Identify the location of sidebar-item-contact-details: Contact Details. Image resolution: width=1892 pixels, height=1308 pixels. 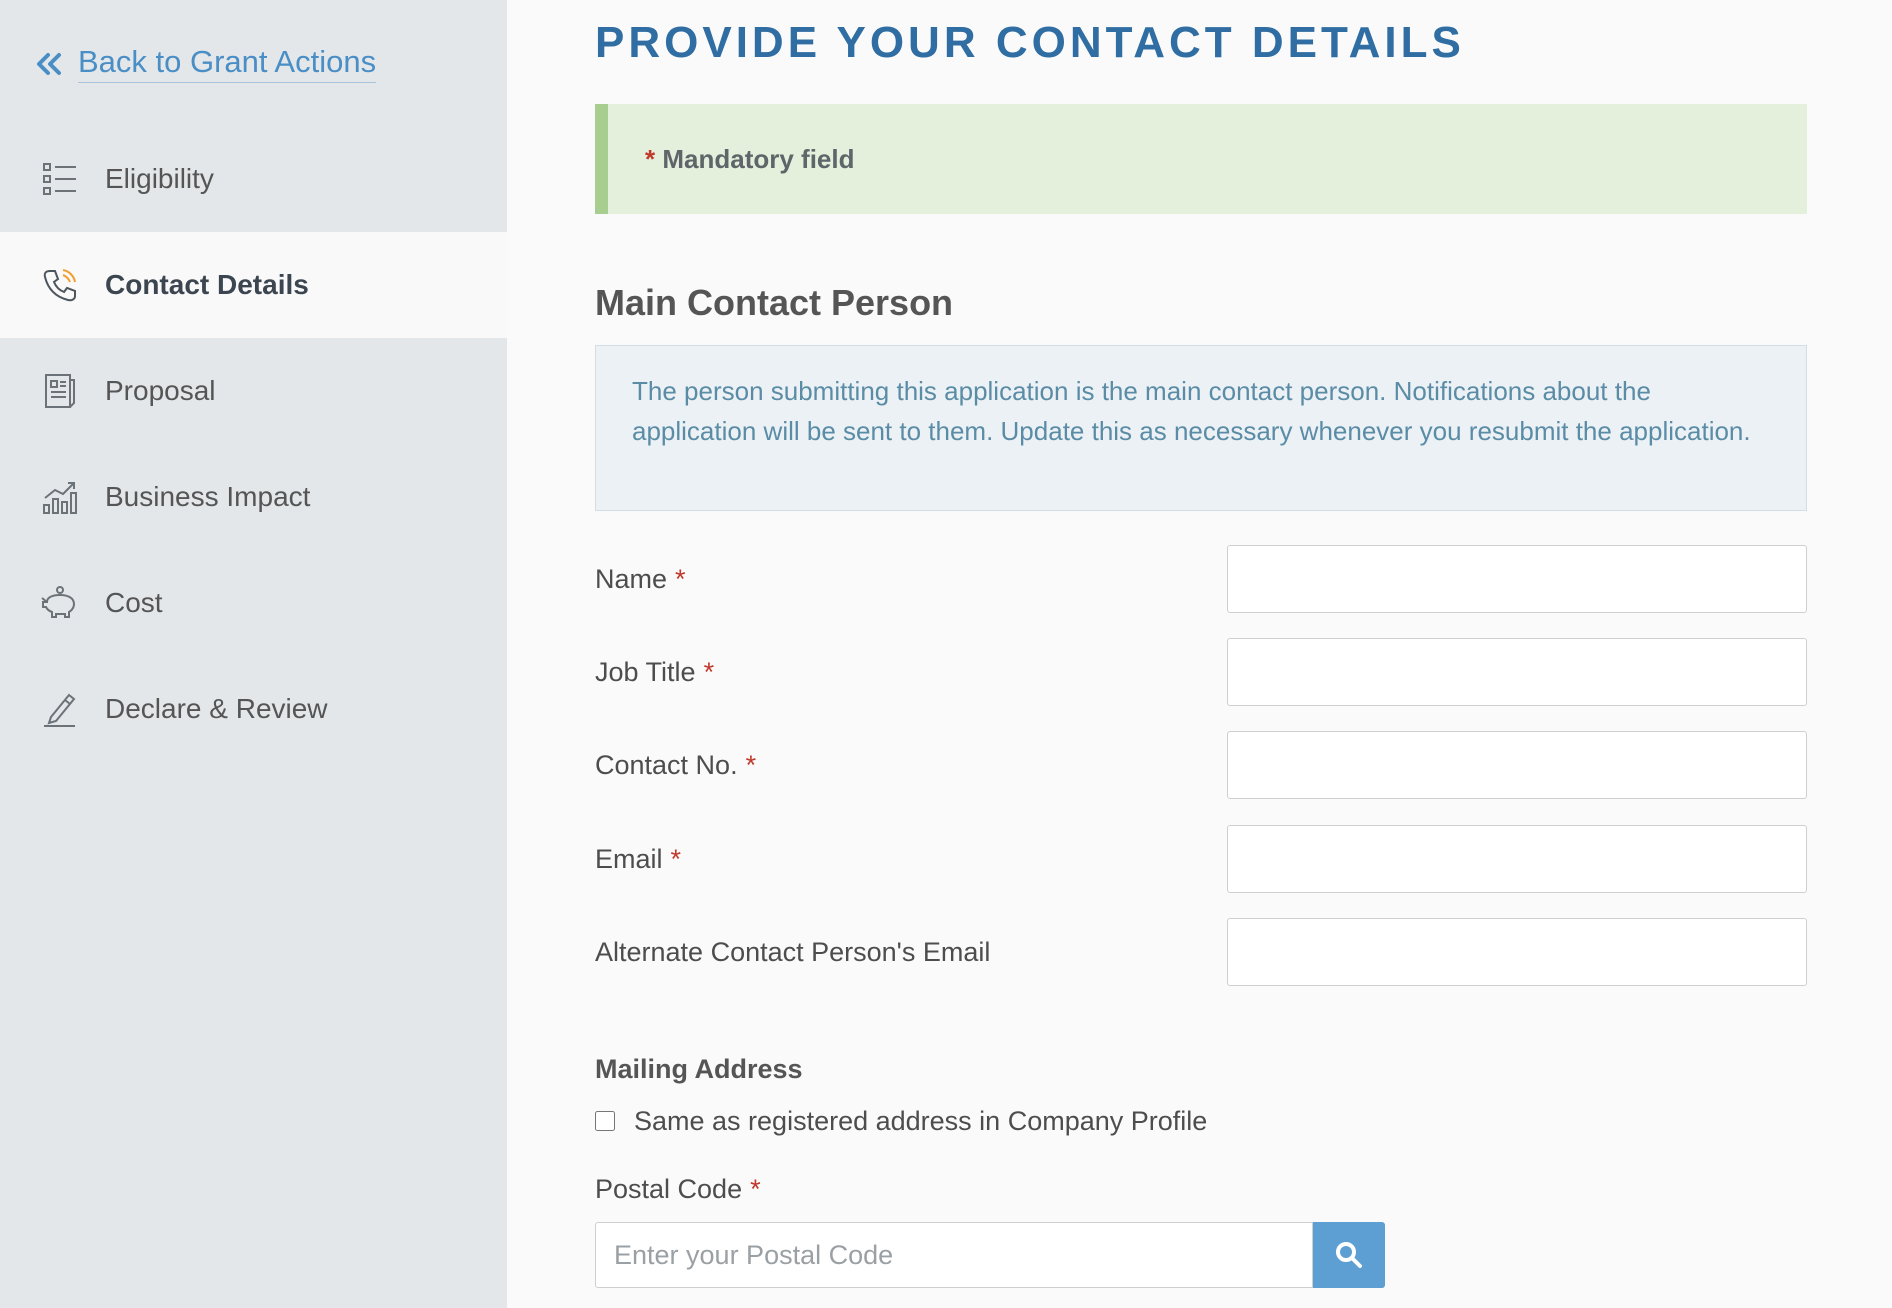
(253, 285).